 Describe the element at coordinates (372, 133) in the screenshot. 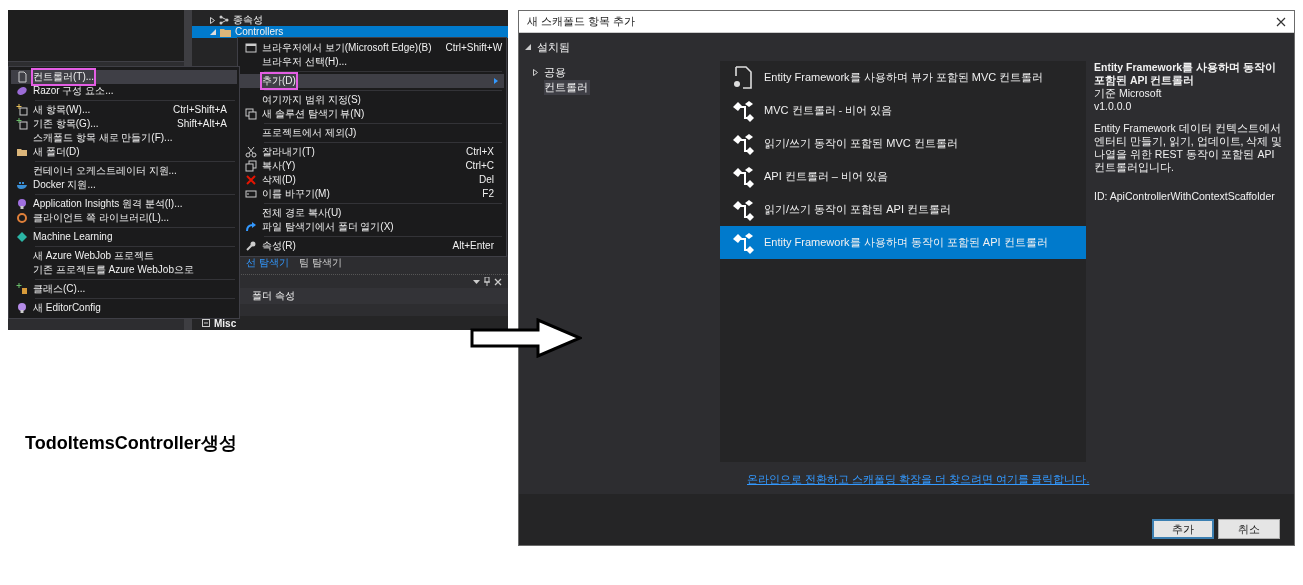

I see `menu-item: 프로젝트에서 제외(J)` at that location.